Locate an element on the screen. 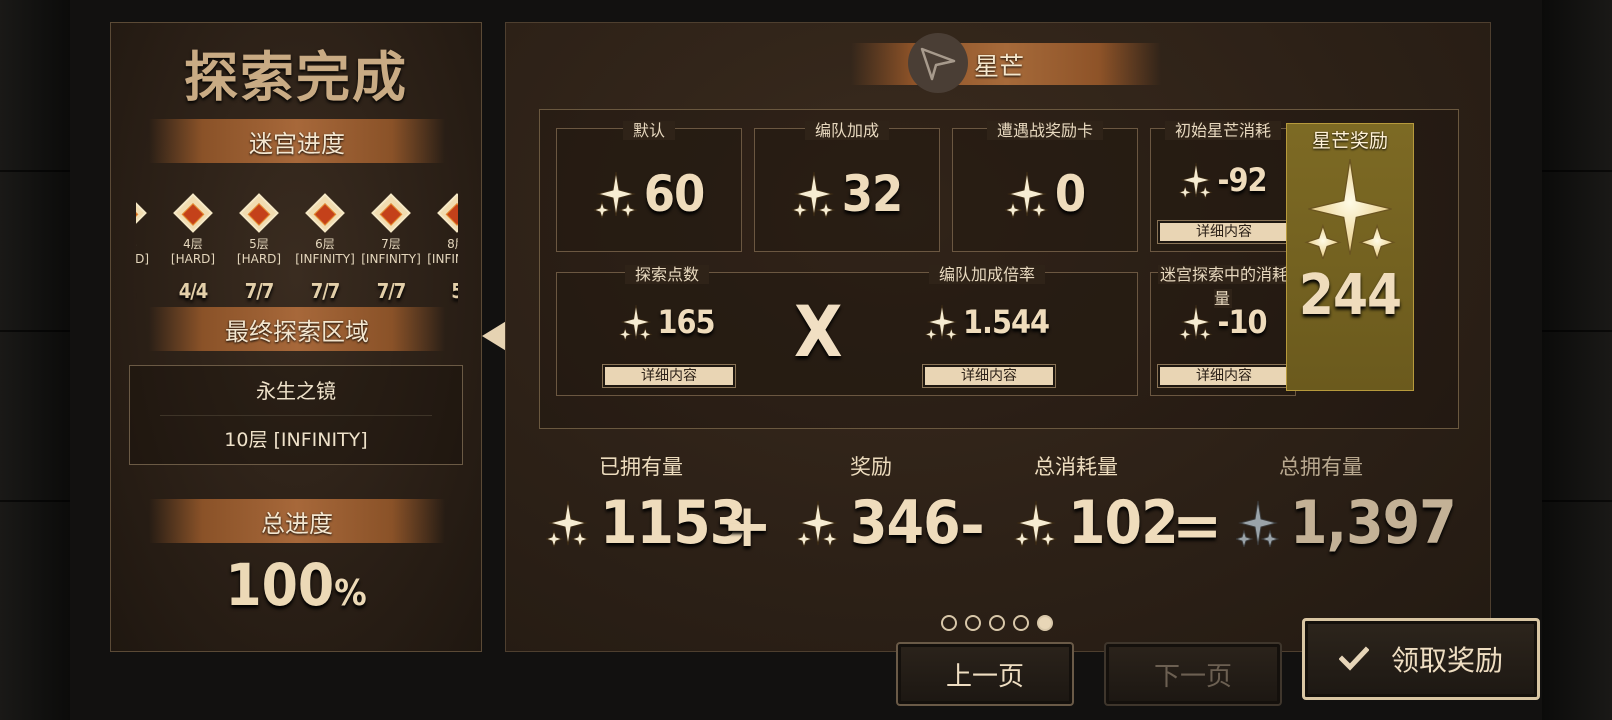  multiply-sign: X is located at coordinates (818, 332).